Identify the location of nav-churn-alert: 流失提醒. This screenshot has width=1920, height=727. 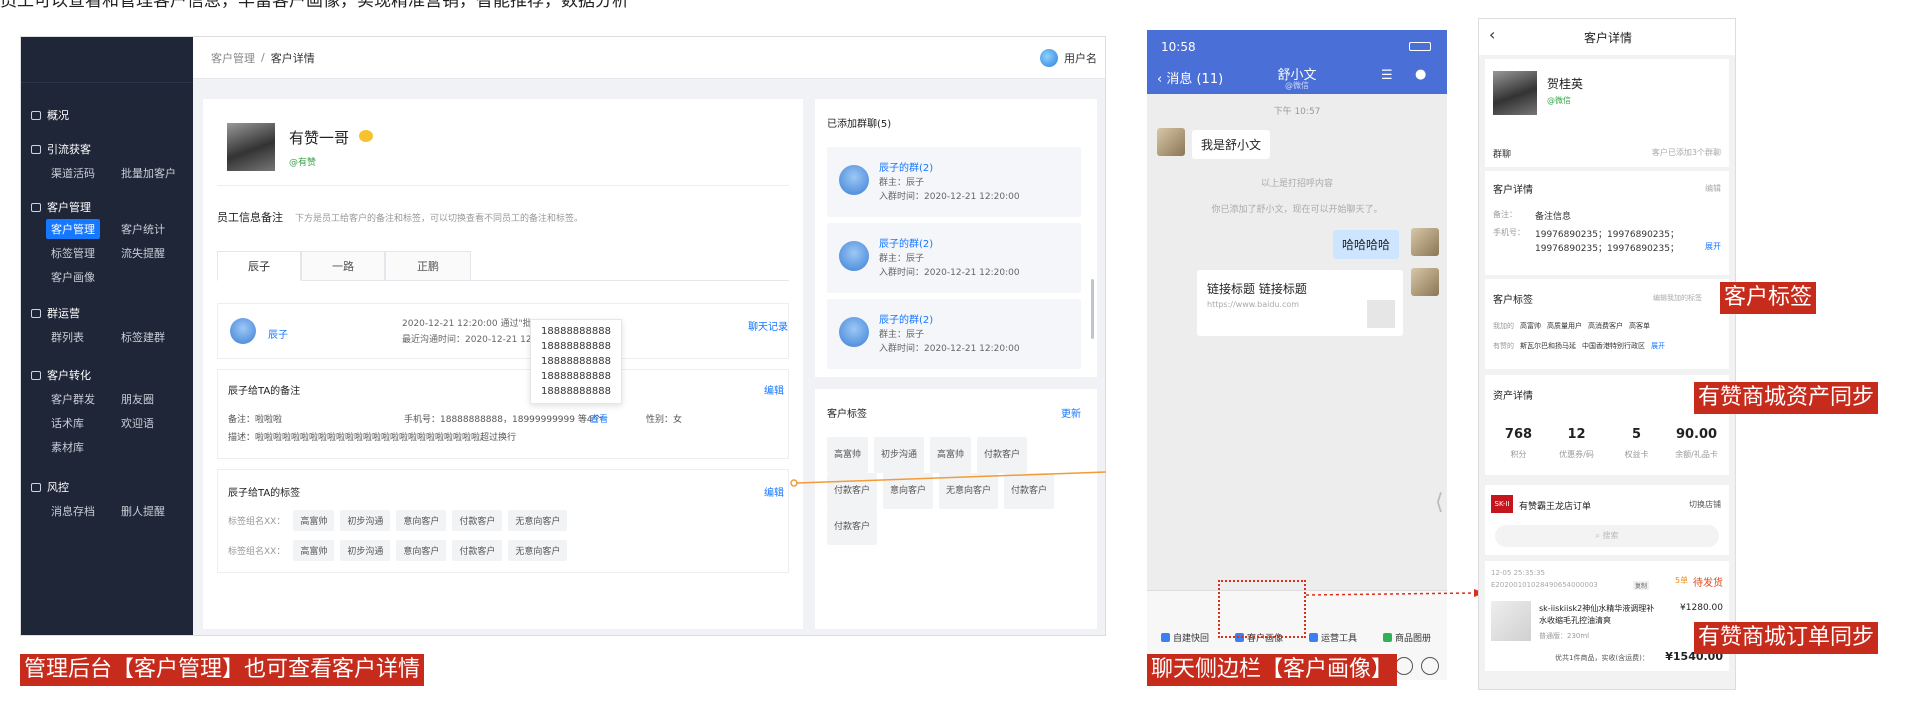
(143, 253).